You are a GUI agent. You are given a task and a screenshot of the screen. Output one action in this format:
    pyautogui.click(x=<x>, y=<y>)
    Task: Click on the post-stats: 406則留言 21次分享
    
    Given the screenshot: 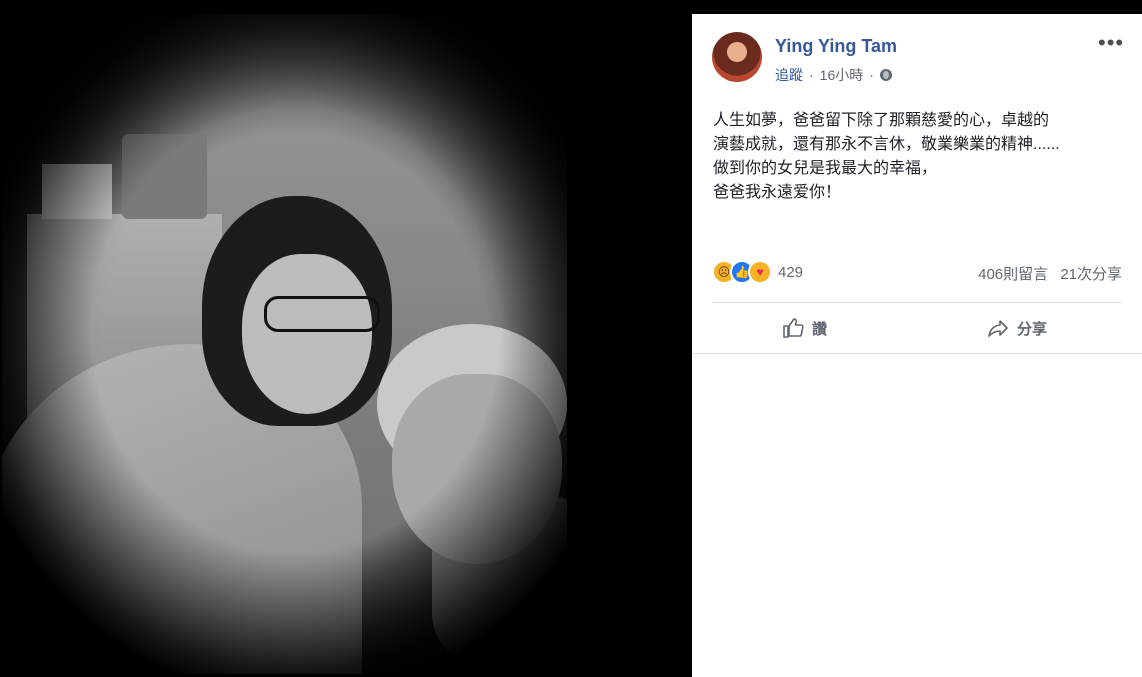 What is the action you would take?
    pyautogui.click(x=1046, y=273)
    